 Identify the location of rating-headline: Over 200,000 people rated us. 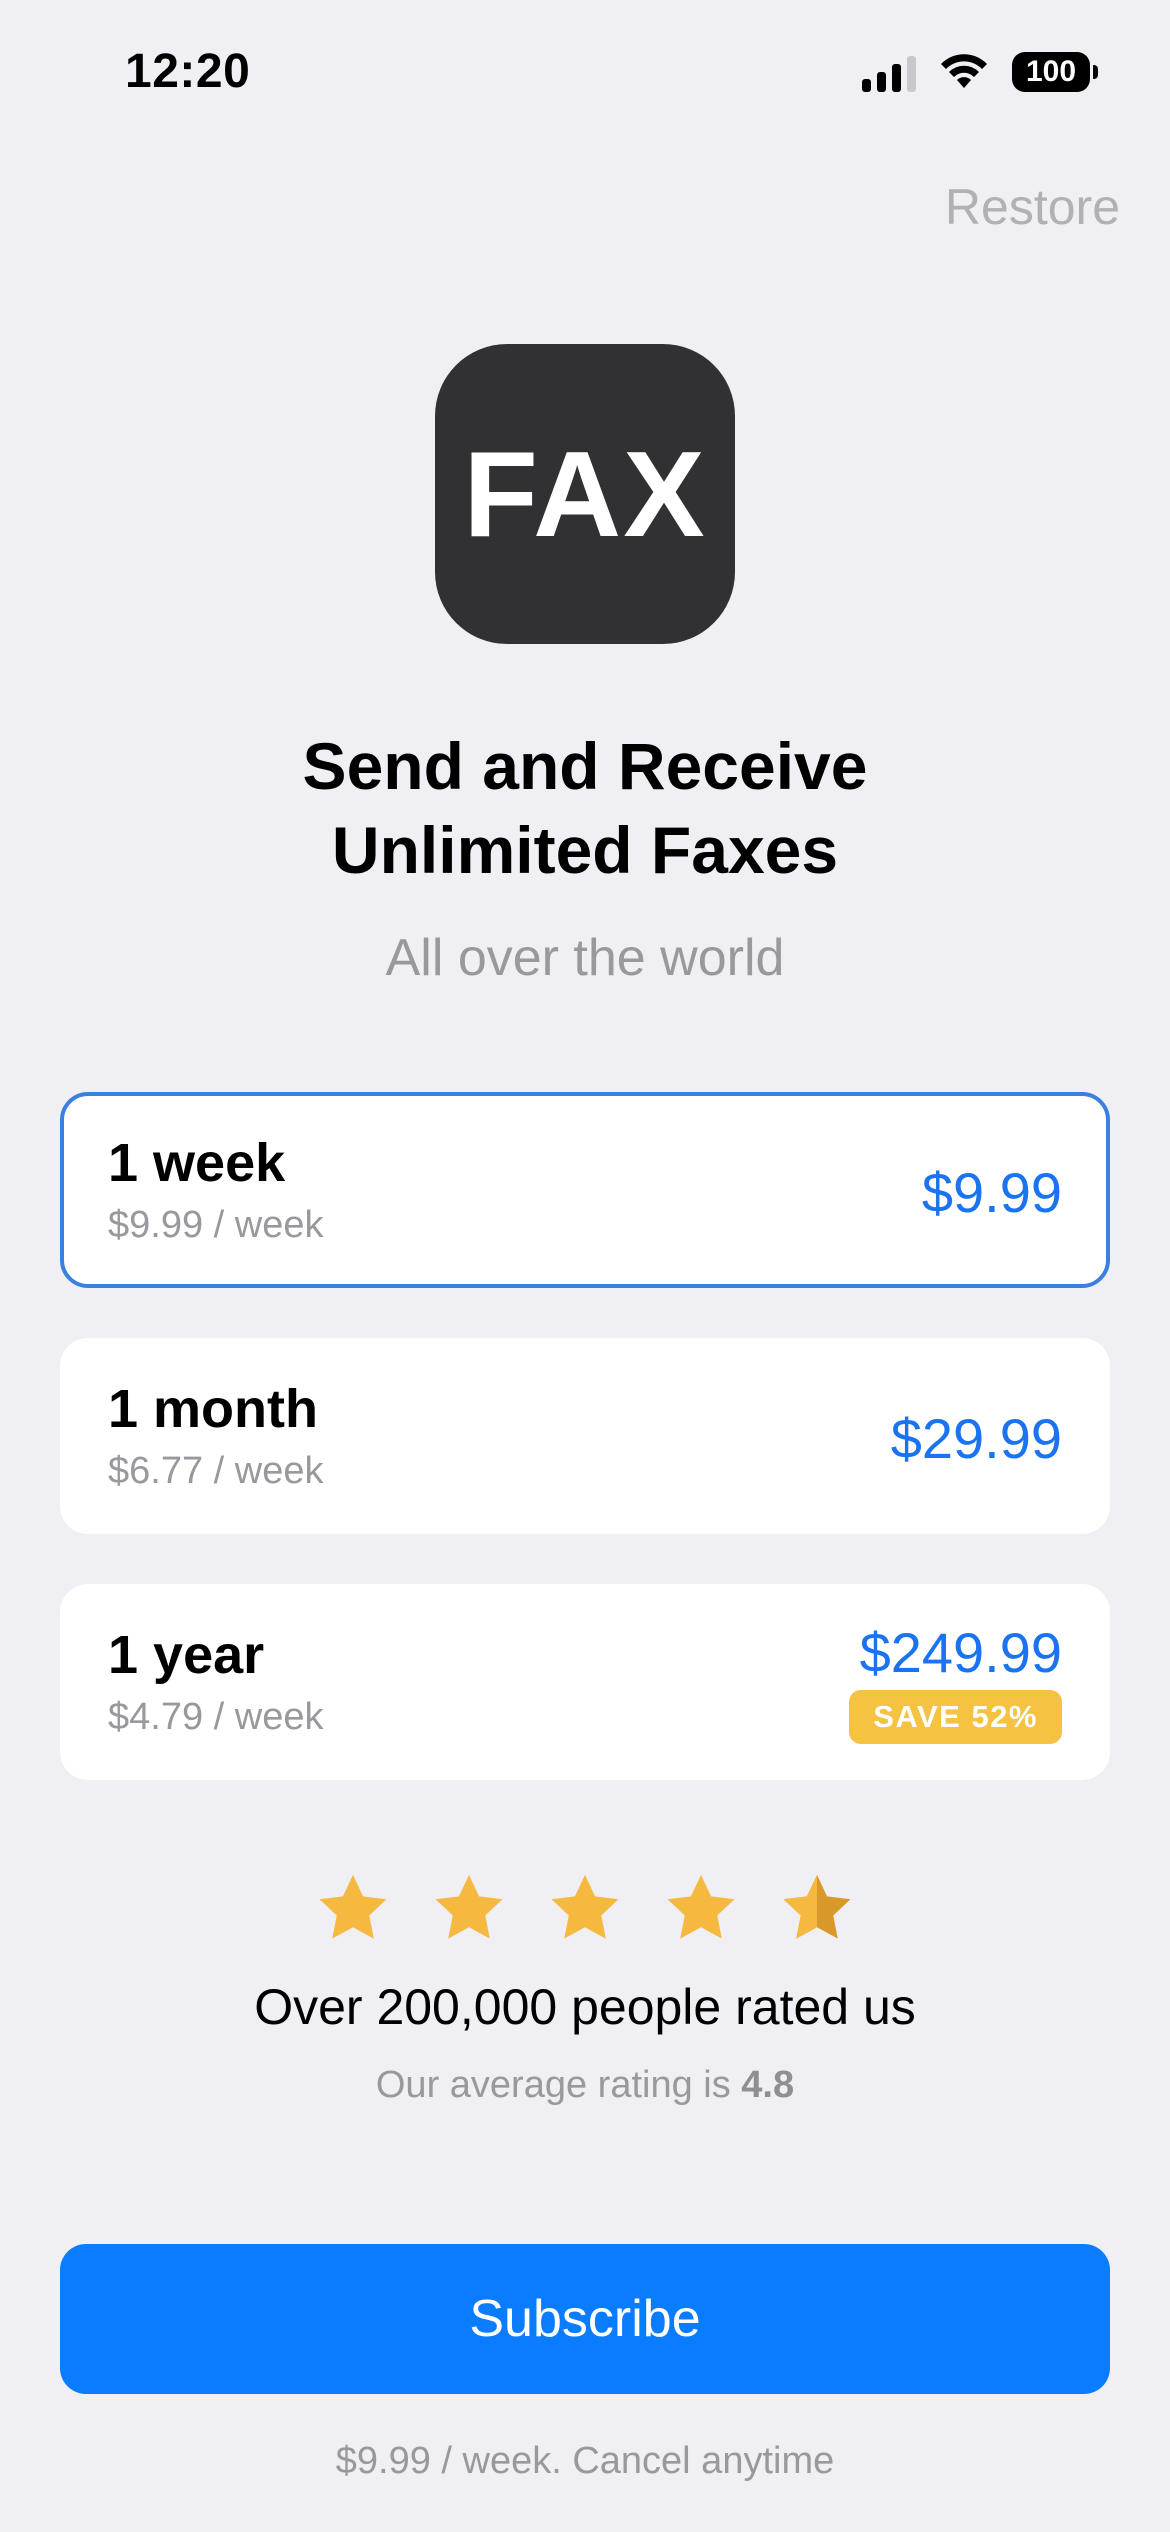
(585, 2007).